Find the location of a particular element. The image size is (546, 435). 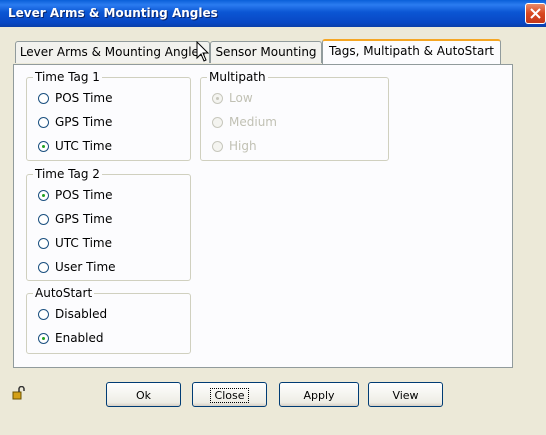

unlocked-padlock-icon is located at coordinates (19, 394).